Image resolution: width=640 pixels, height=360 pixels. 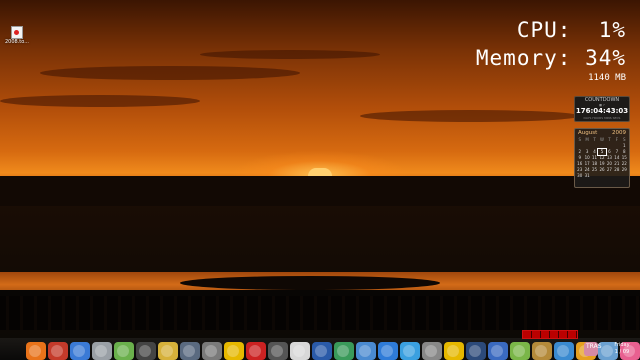 What do you see at coordinates (388, 351) in the screenshot?
I see `bird-icon` at bounding box center [388, 351].